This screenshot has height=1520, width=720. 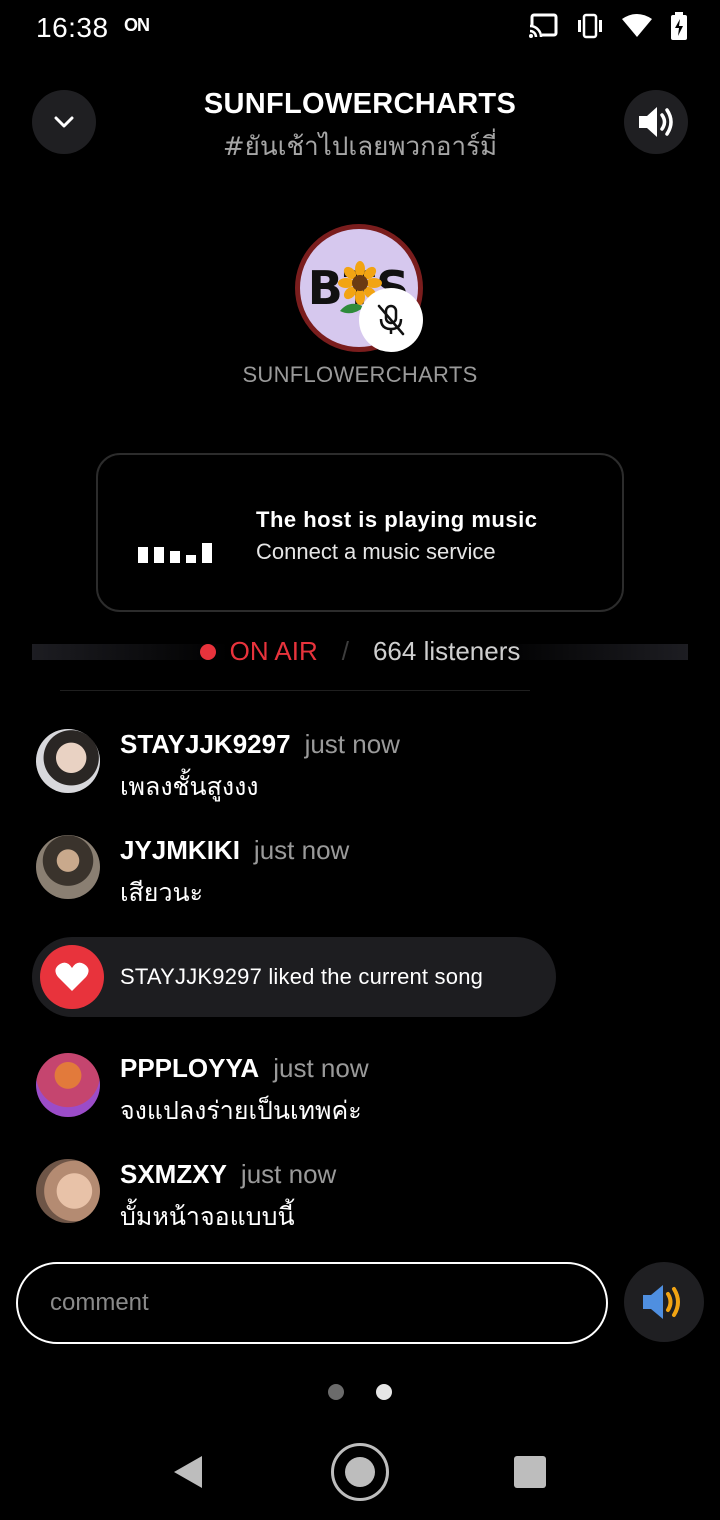 I want to click on music-card-title: The host is playing music, so click(x=397, y=519).